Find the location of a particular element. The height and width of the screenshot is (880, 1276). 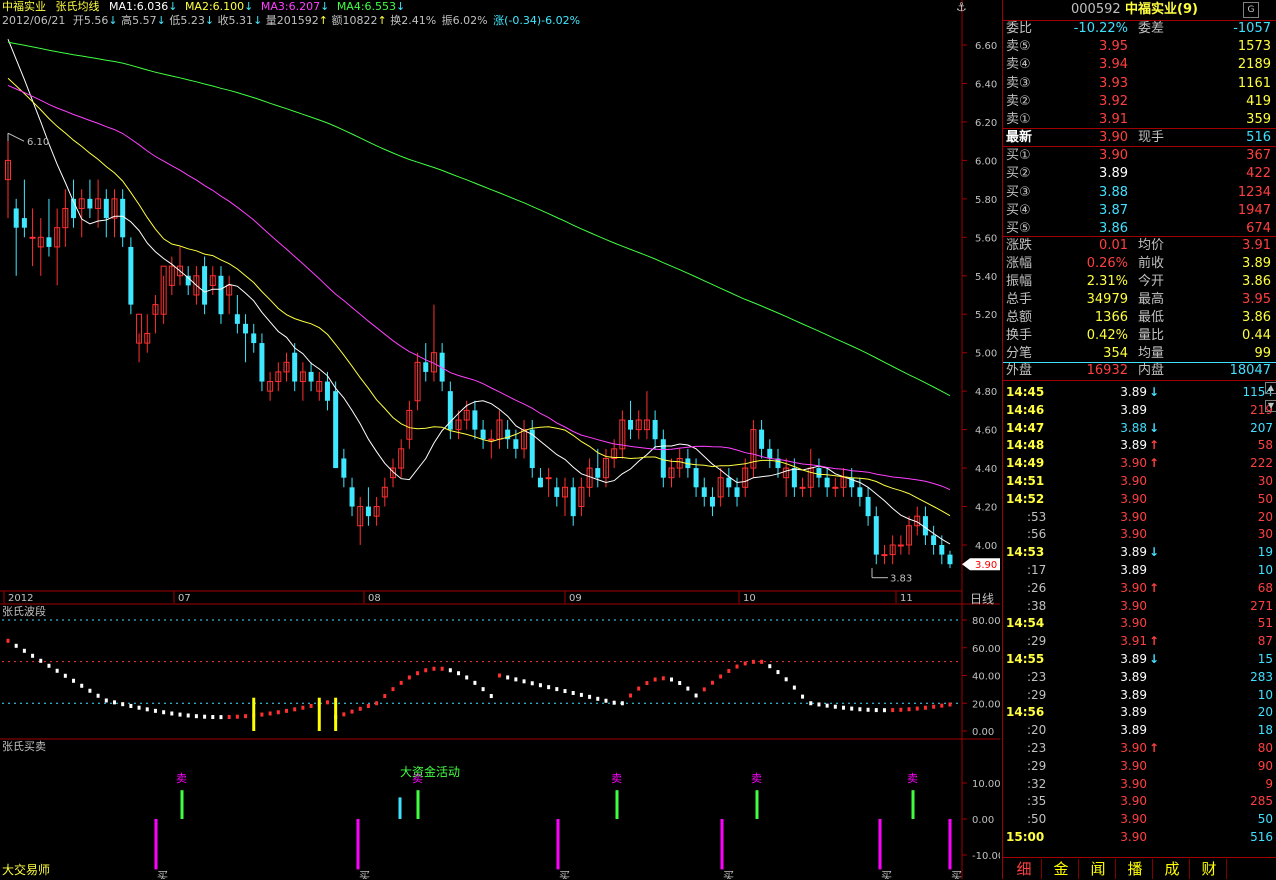

waipan-label: 外盘 is located at coordinates (1019, 370).